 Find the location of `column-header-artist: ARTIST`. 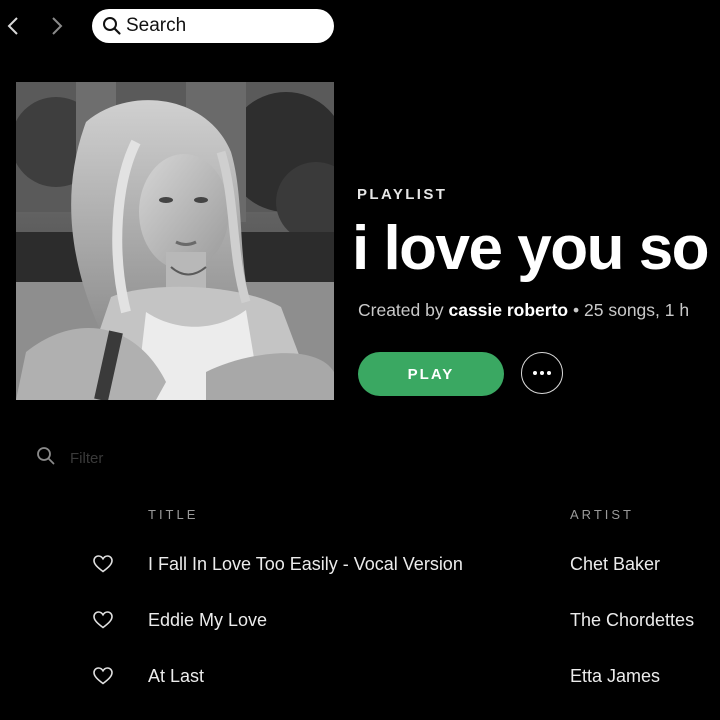

column-header-artist: ARTIST is located at coordinates (602, 514).